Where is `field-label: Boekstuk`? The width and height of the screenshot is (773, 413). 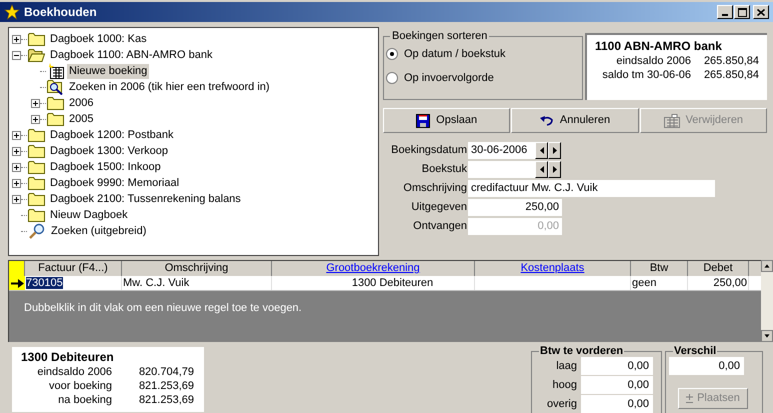 field-label: Boekstuk is located at coordinates (444, 170).